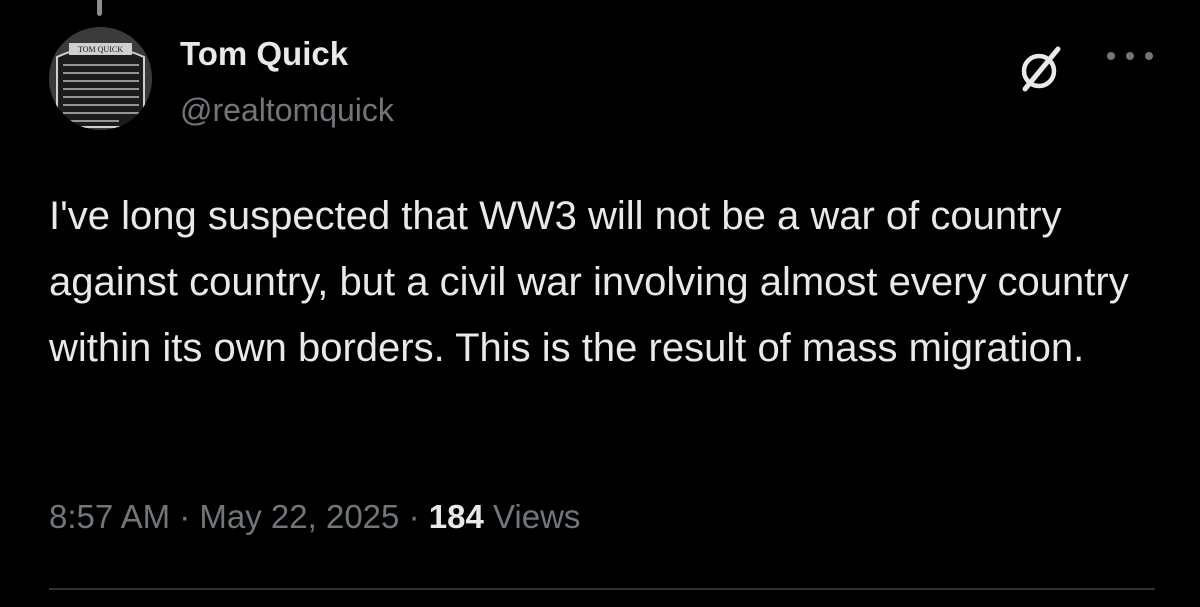  What do you see at coordinates (264, 54) in the screenshot?
I see `author-display-name: Tom Quick` at bounding box center [264, 54].